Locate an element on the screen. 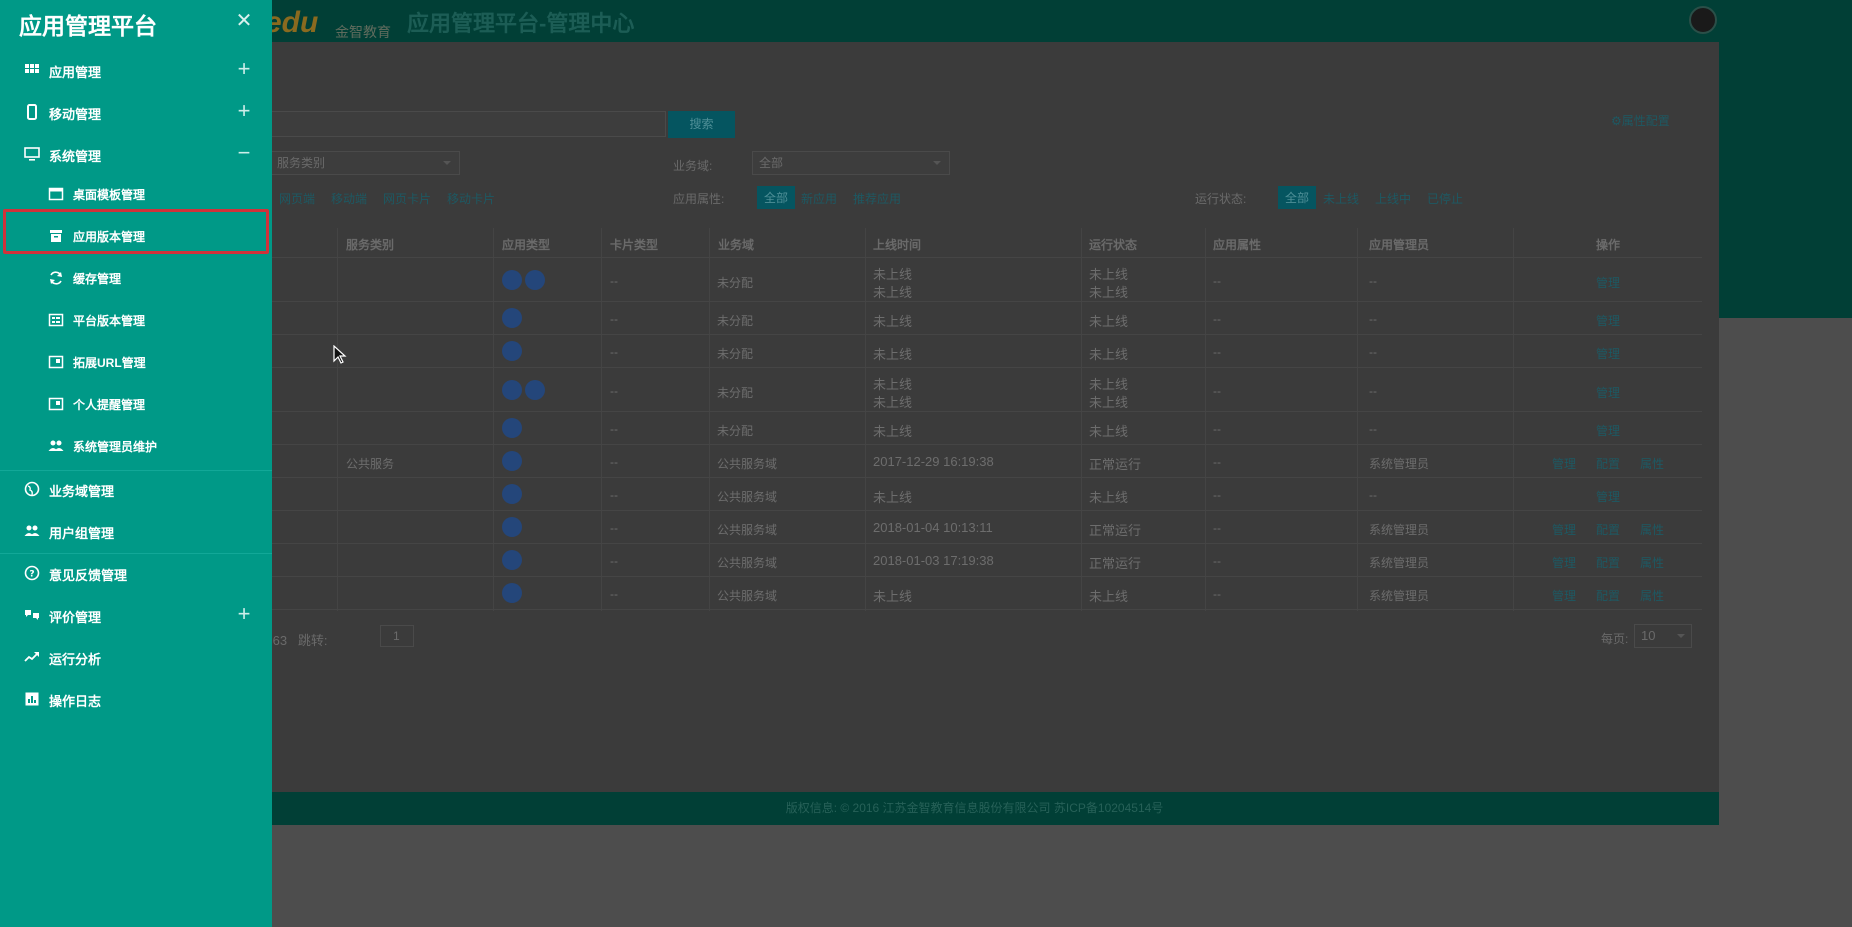 This screenshot has height=927, width=1852. sidebar-item-label: 应用管理 is located at coordinates (75, 72).